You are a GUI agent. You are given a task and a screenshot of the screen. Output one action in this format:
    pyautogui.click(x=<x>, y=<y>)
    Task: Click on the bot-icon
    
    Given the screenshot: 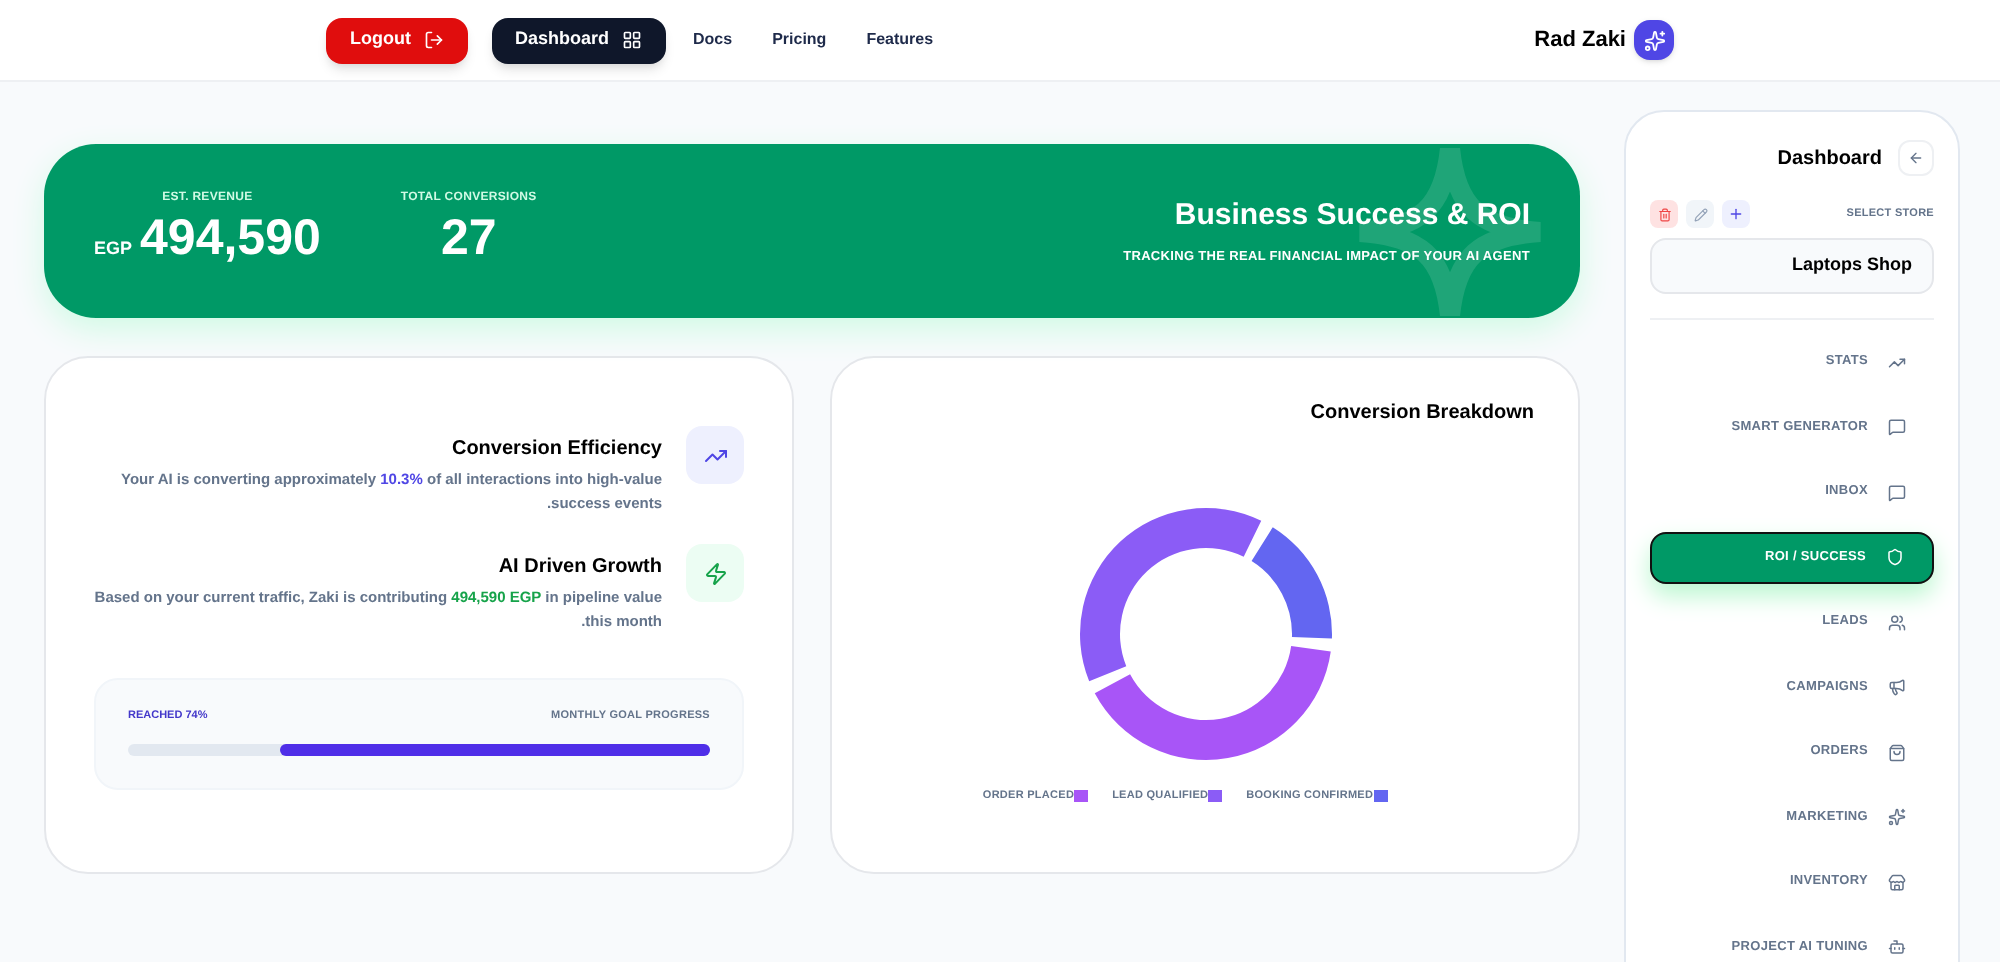 What is the action you would take?
    pyautogui.click(x=1897, y=947)
    